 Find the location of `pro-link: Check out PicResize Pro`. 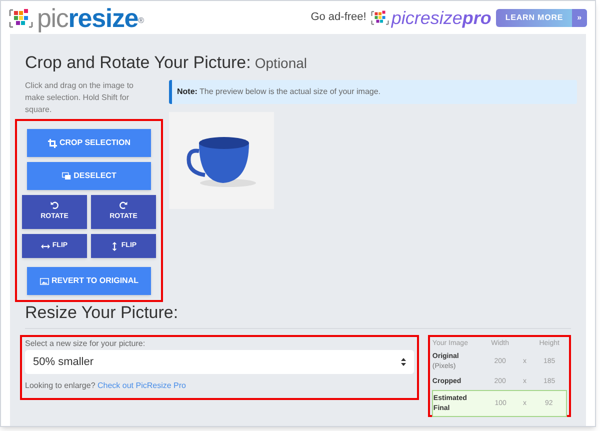

pro-link: Check out PicResize Pro is located at coordinates (142, 385).